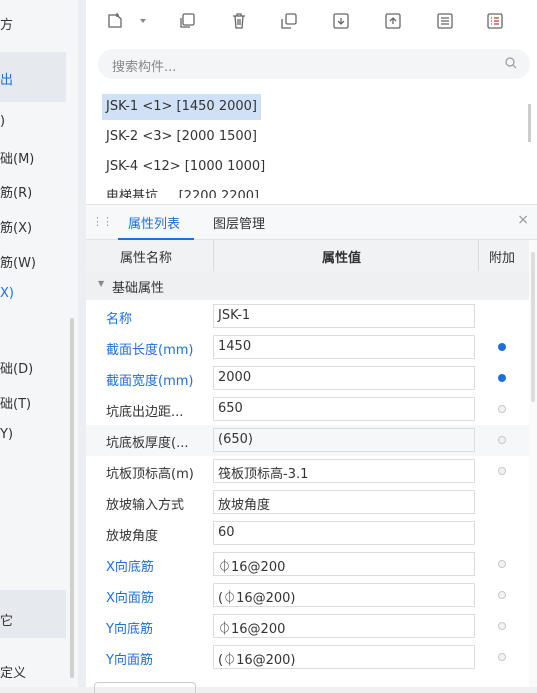  I want to click on property-value-field: 650, so click(344, 409).